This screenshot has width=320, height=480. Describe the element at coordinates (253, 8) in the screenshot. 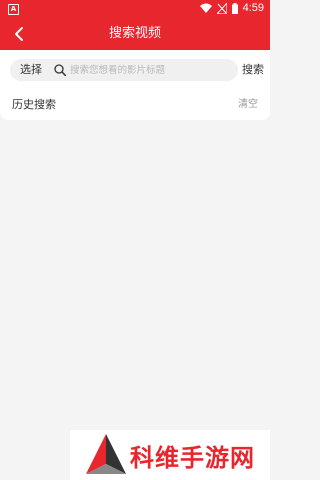

I see `clock: 4:59` at that location.